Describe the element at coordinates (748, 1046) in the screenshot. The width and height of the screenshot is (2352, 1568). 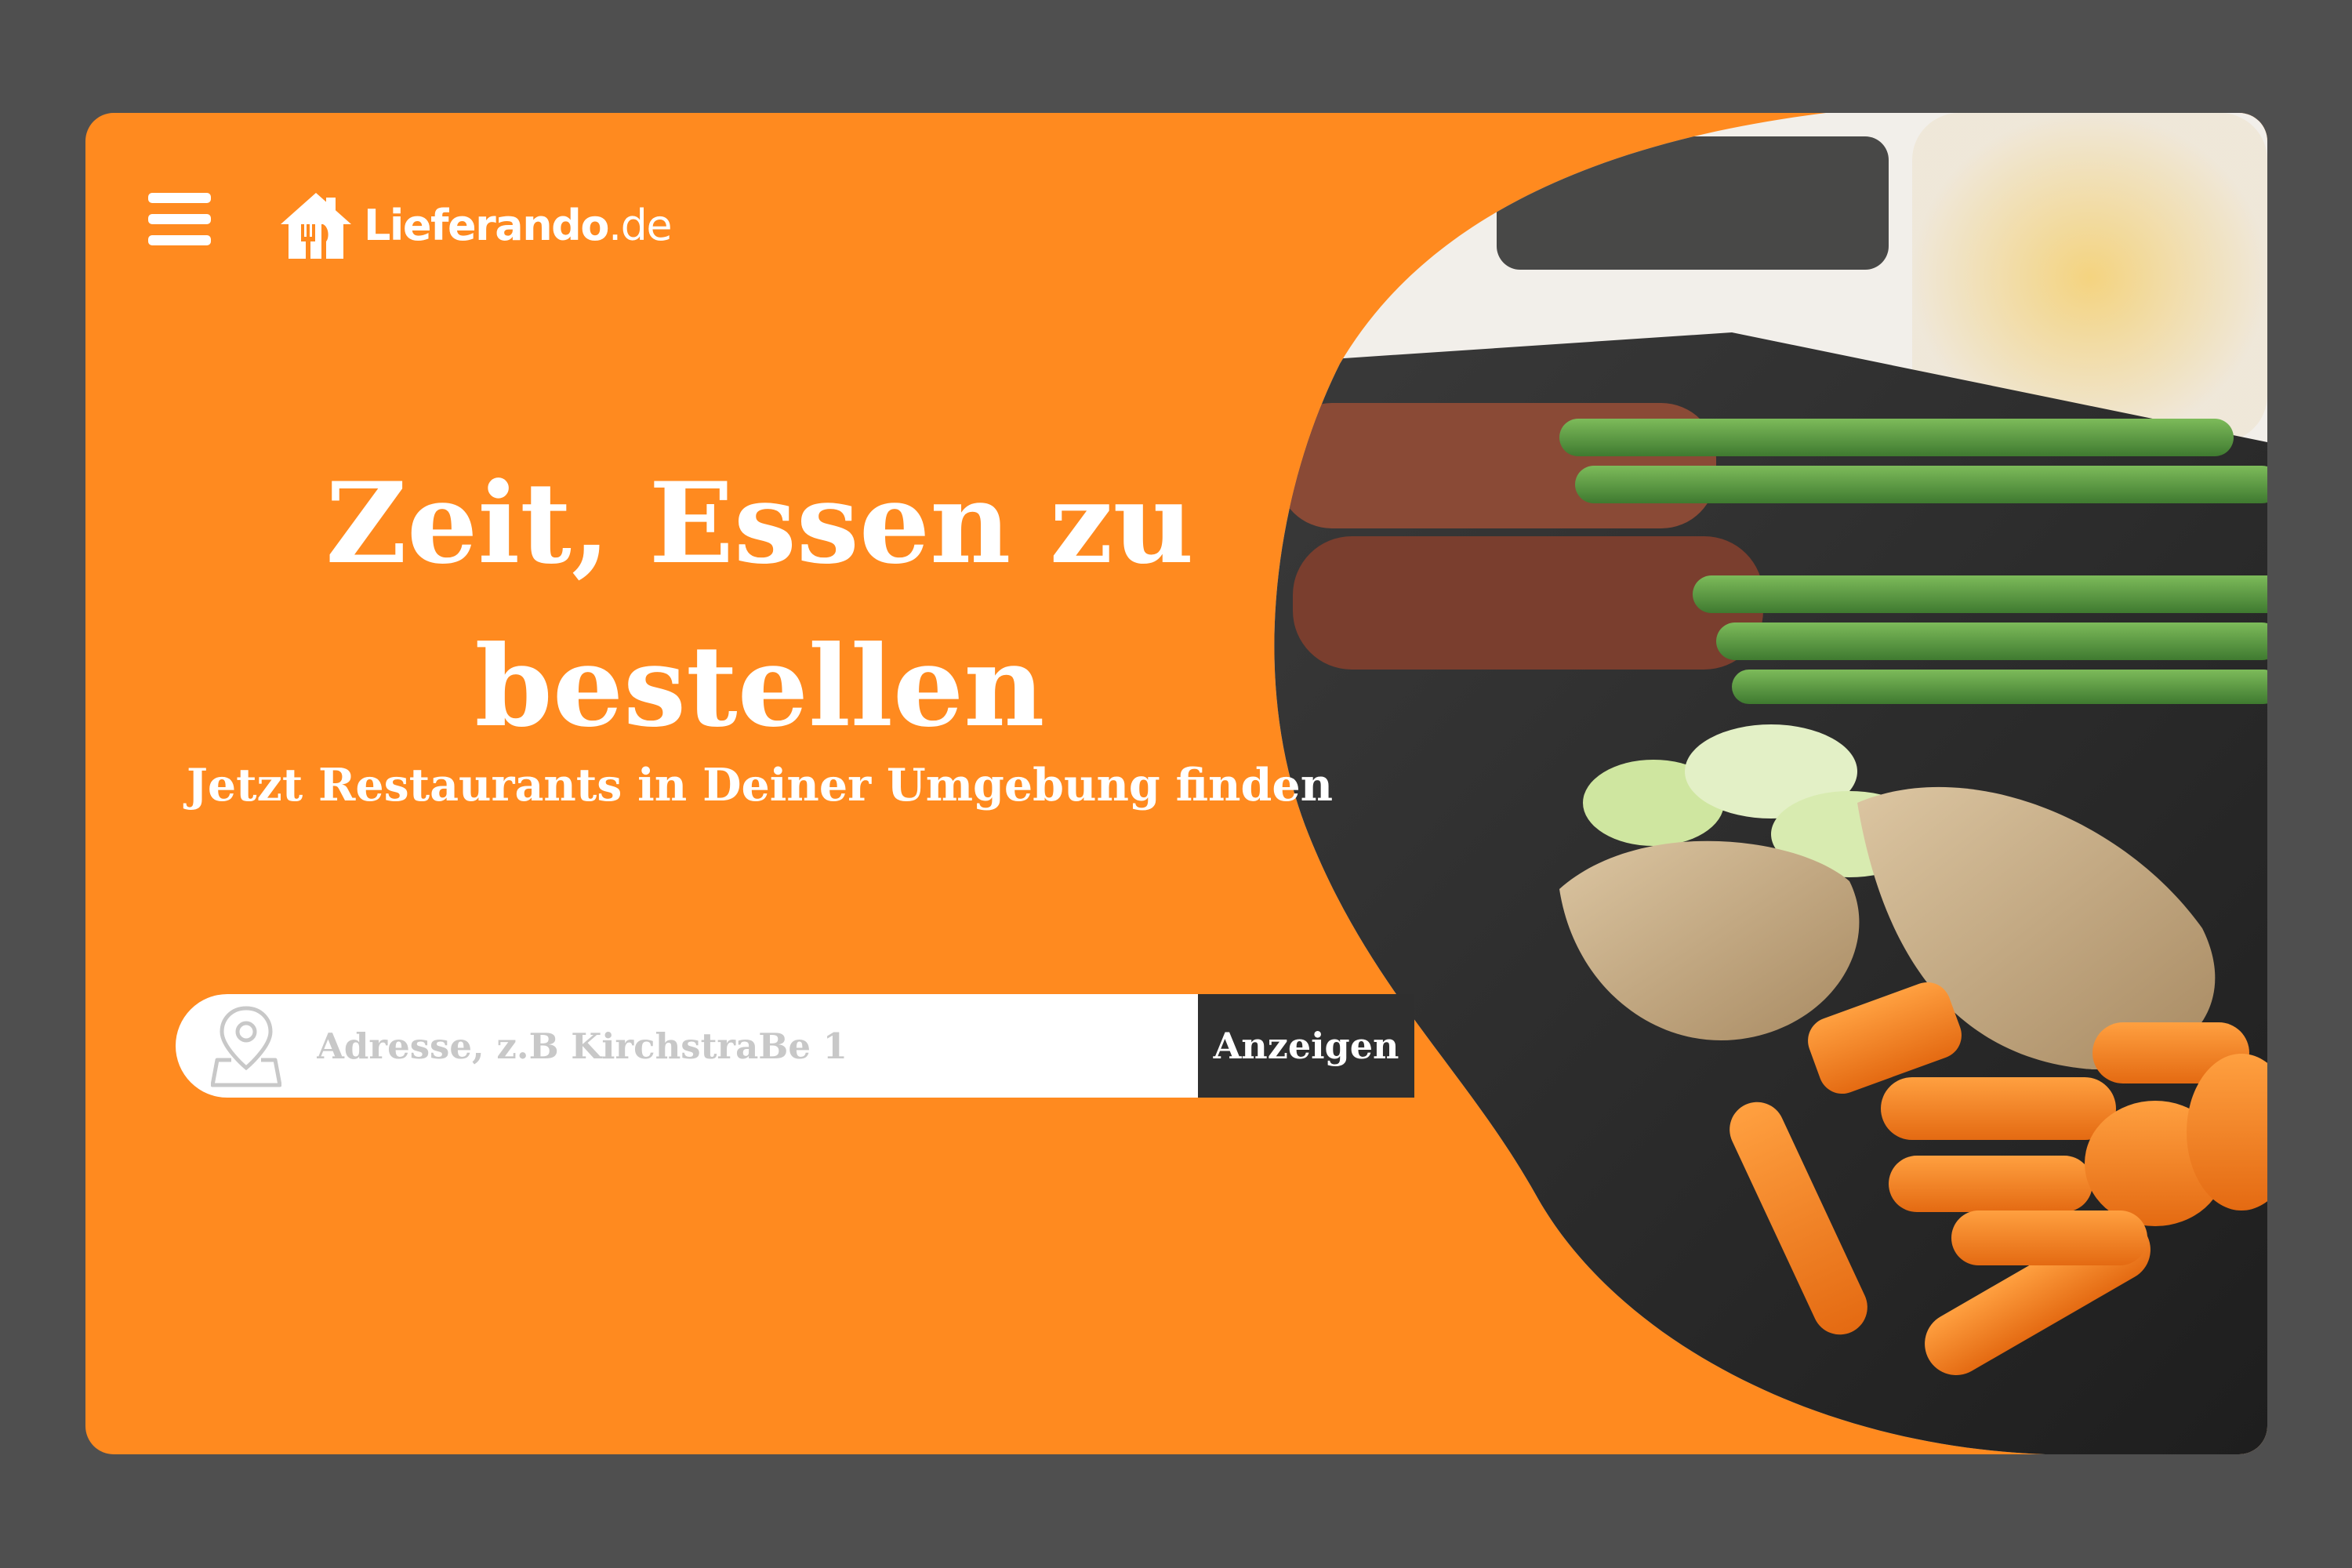
I see `address-input` at that location.